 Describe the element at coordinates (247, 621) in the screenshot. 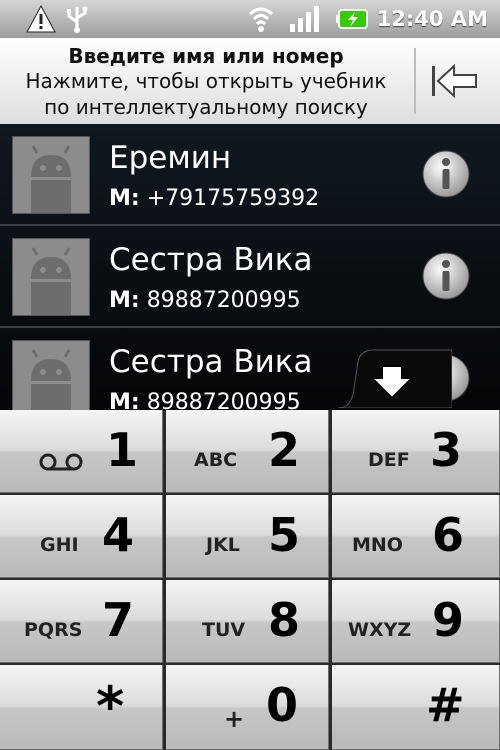

I see `key-8: TUV 8` at that location.